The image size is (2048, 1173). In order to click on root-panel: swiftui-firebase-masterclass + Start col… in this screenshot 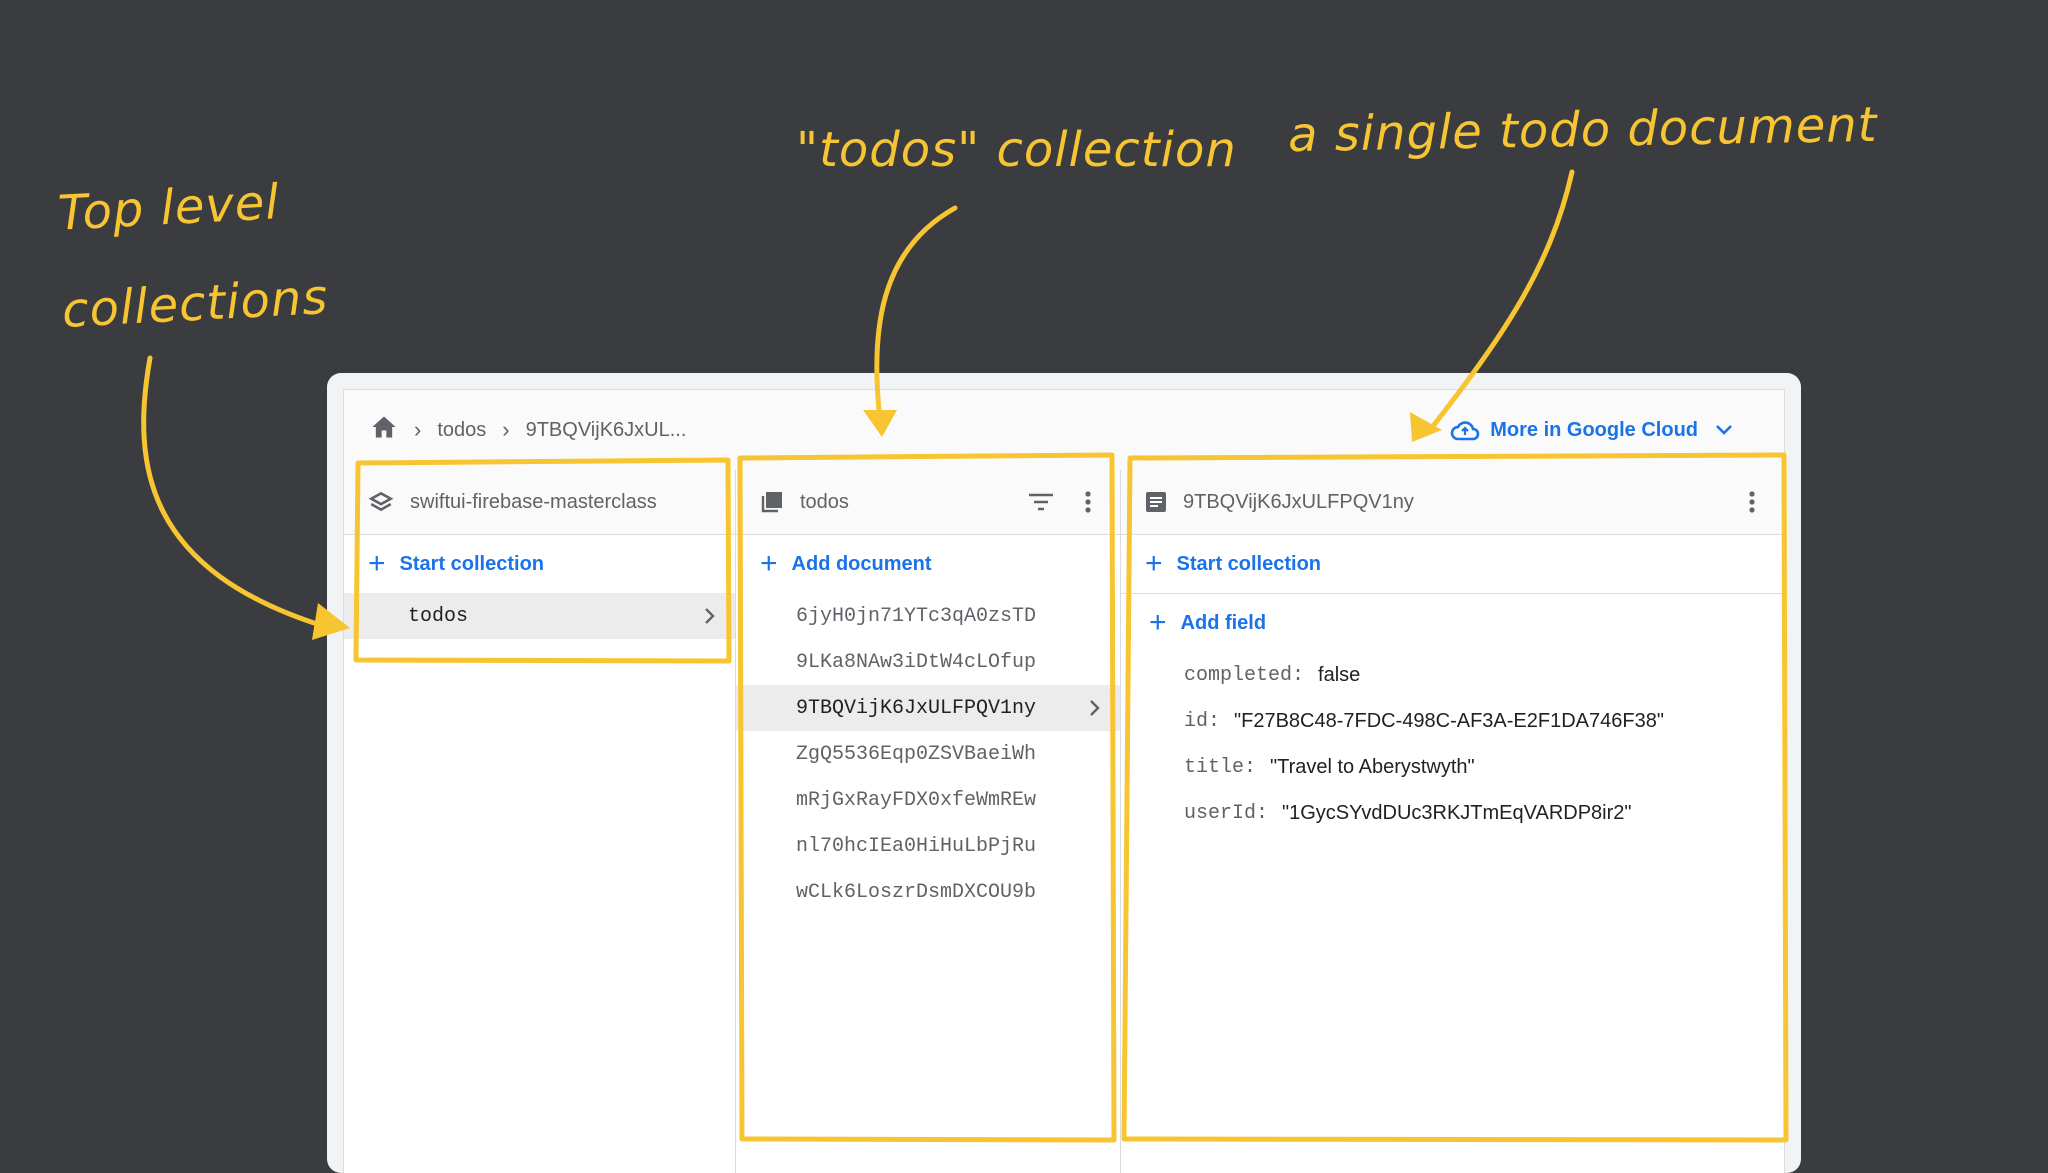, I will do `click(540, 821)`.